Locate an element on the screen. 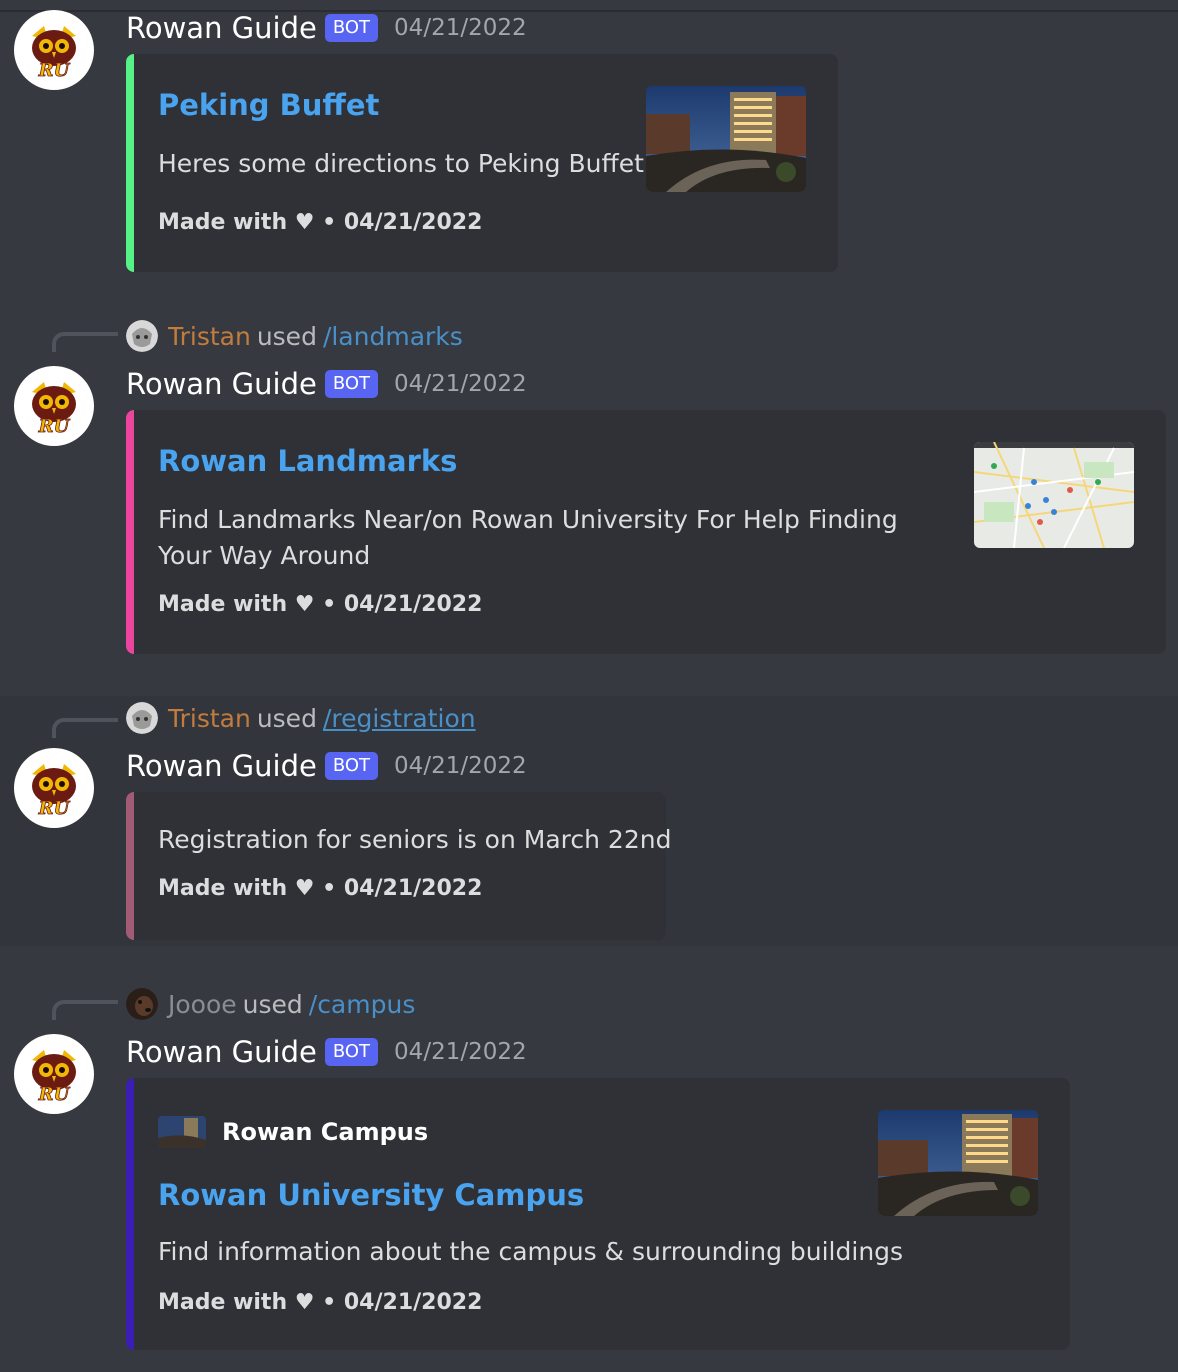  dog-avatar-icon is located at coordinates (142, 1004).